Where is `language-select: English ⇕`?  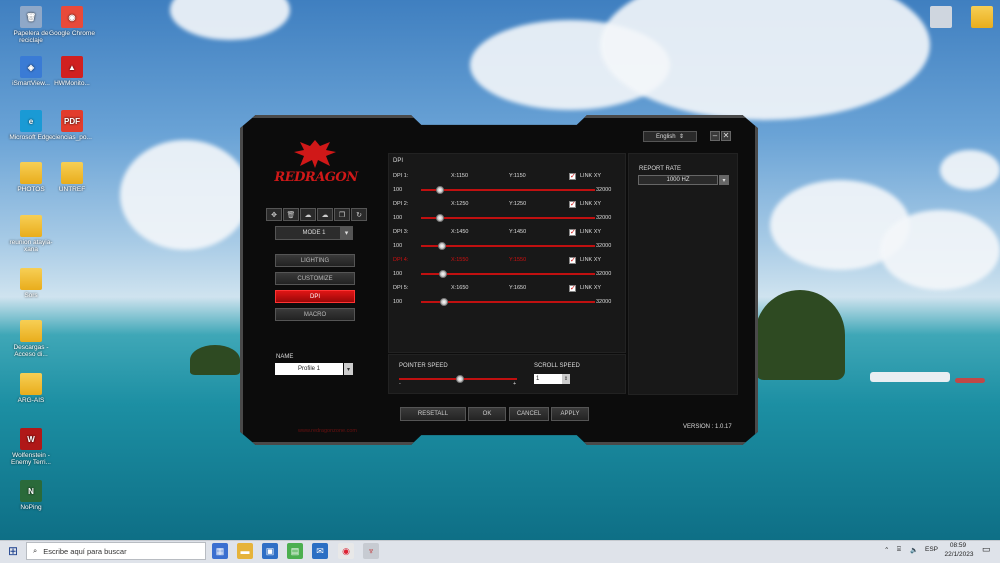 language-select: English ⇕ is located at coordinates (670, 136).